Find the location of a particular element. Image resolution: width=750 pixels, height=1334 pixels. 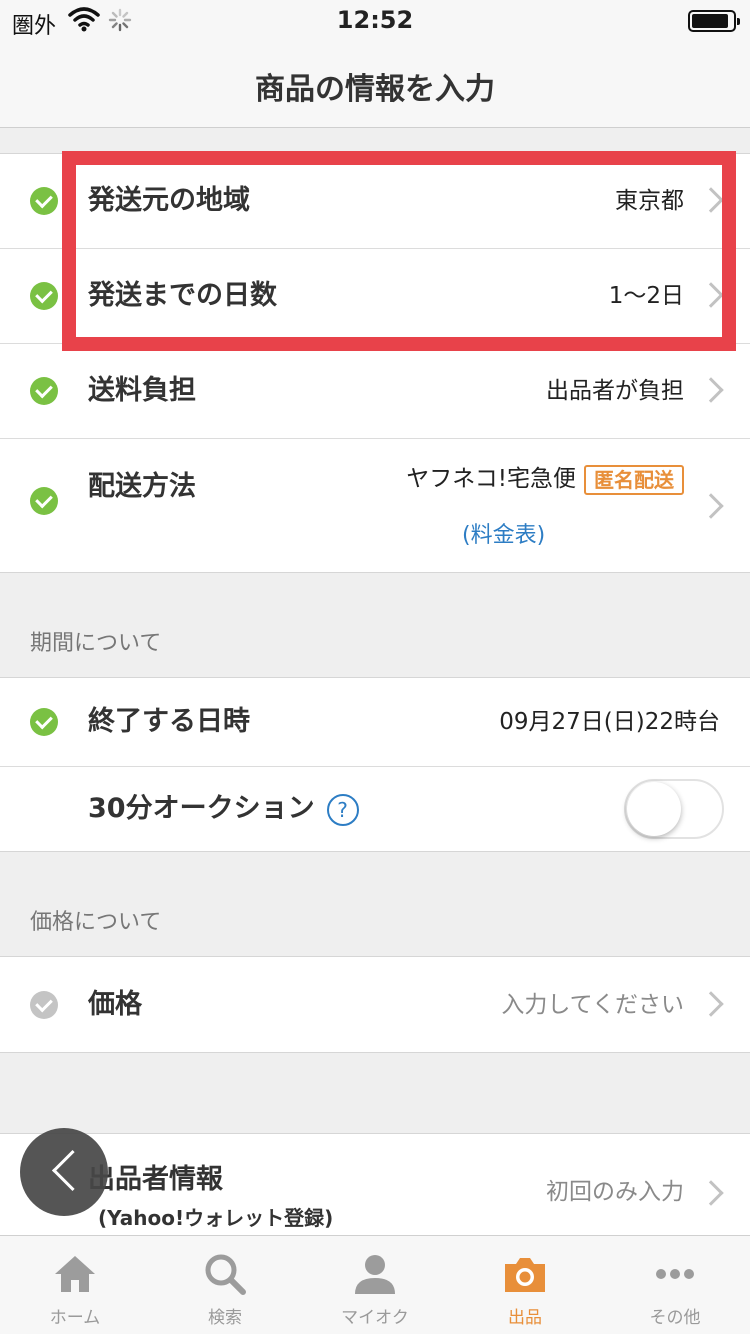

tab-label: ホーム is located at coordinates (75, 1318).